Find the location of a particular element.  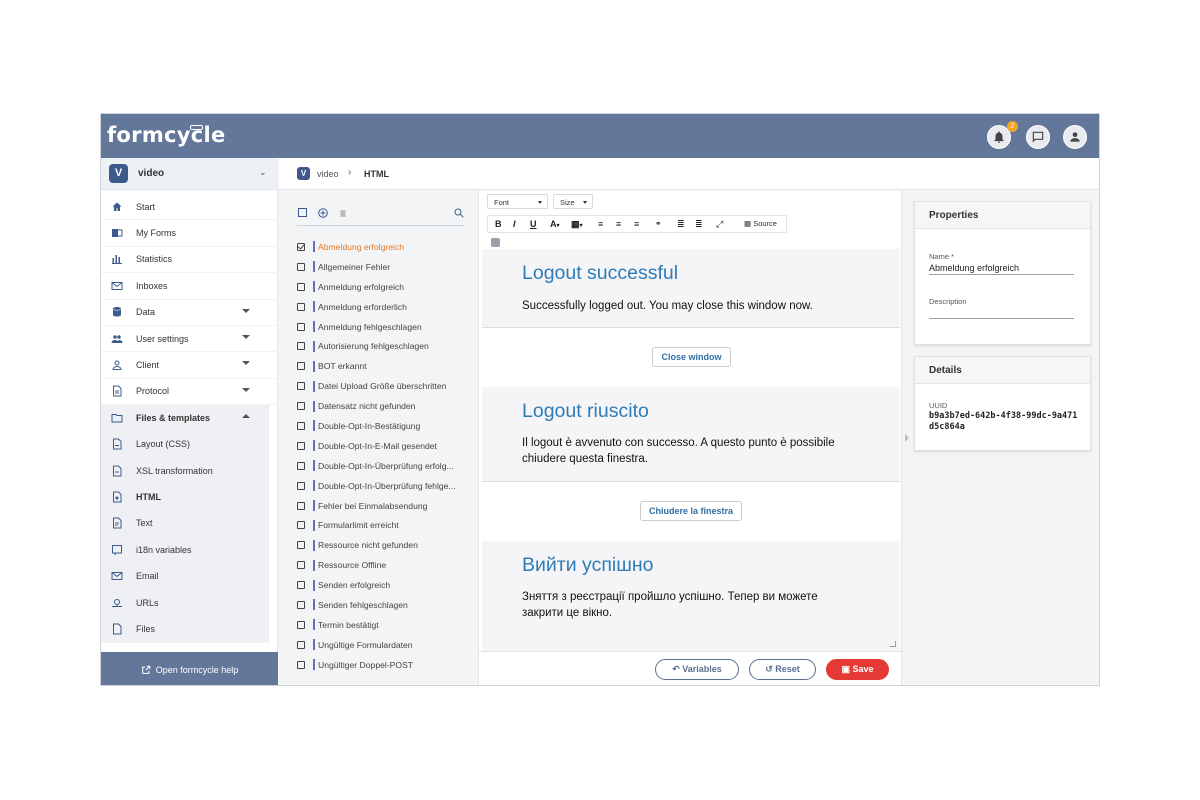

template-list-item: Ungültige Formulardaten is located at coordinates (387, 645).